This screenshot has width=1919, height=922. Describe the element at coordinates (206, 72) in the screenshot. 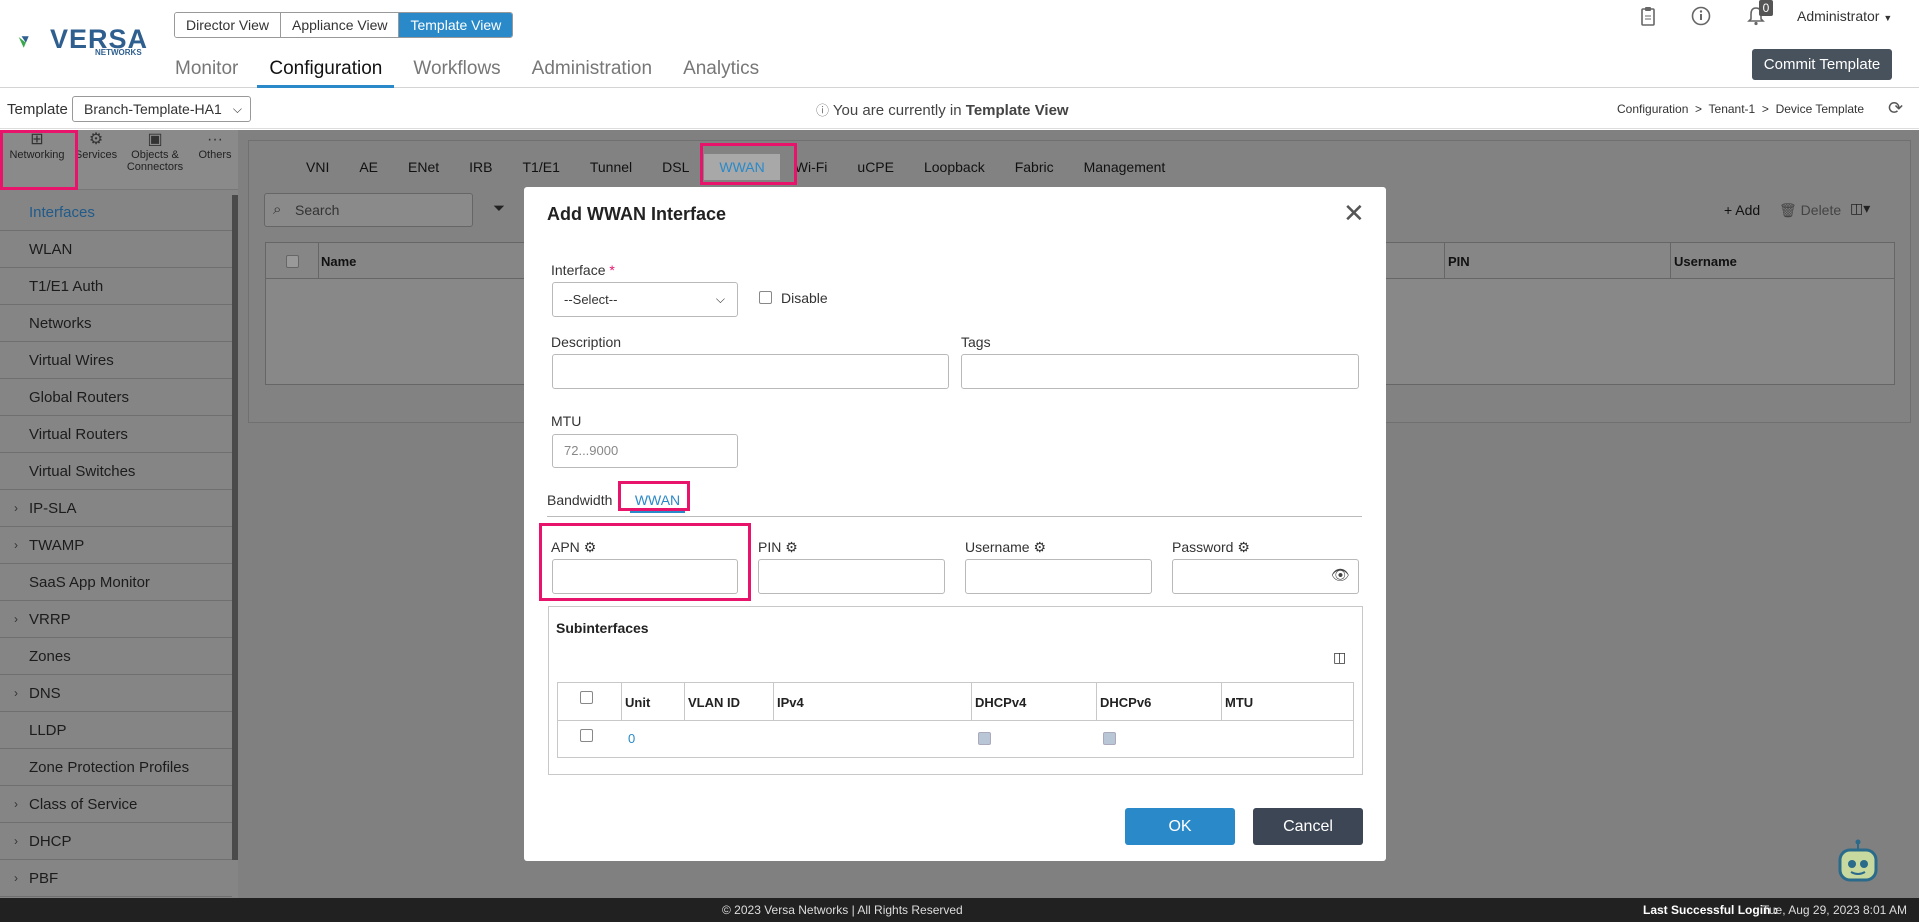

I see `nav-monitor: Monitor` at that location.